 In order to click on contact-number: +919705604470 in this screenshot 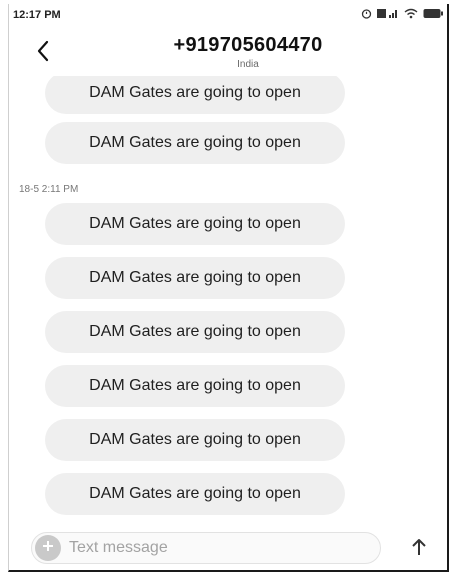, I will do `click(248, 45)`.